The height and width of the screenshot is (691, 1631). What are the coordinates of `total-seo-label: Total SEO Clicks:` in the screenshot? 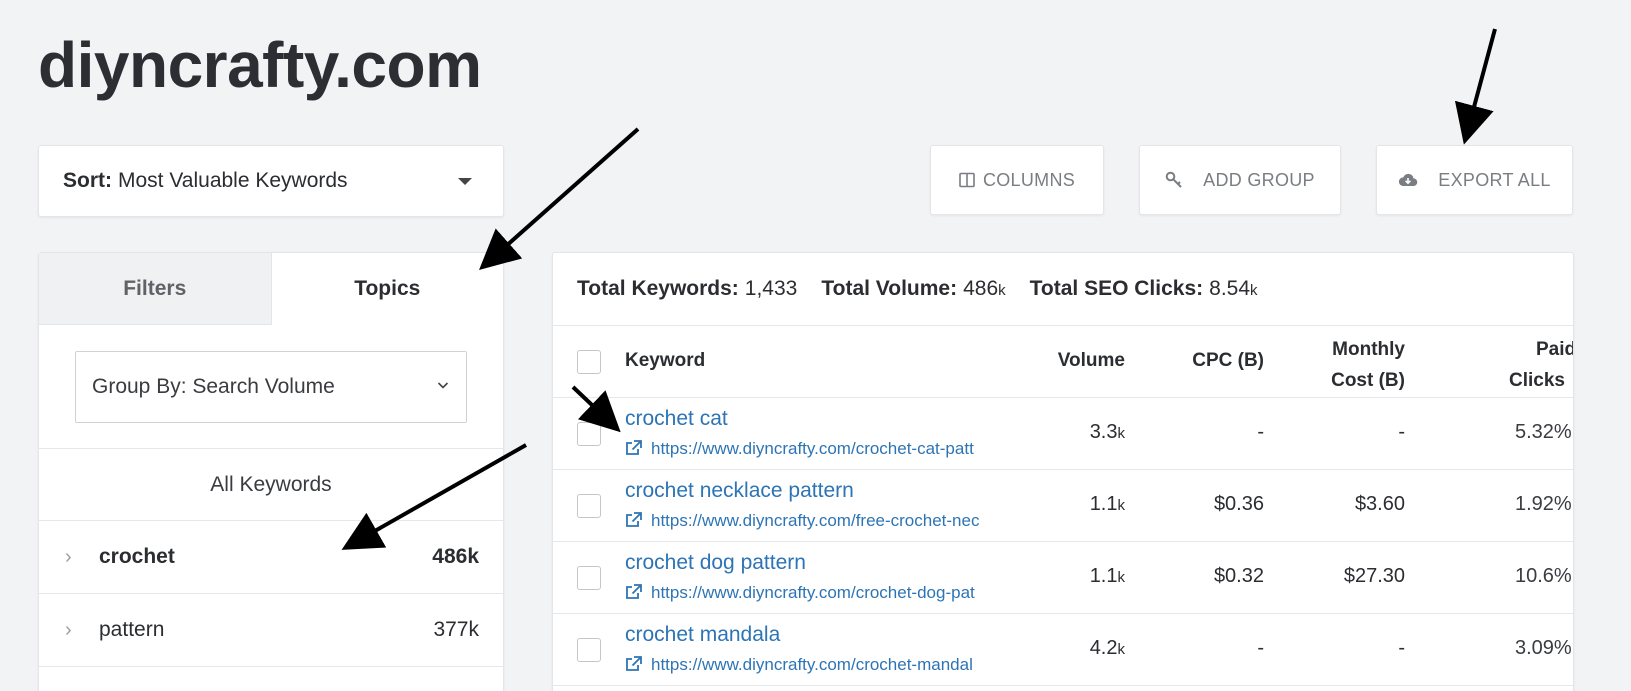 It's located at (1116, 288).